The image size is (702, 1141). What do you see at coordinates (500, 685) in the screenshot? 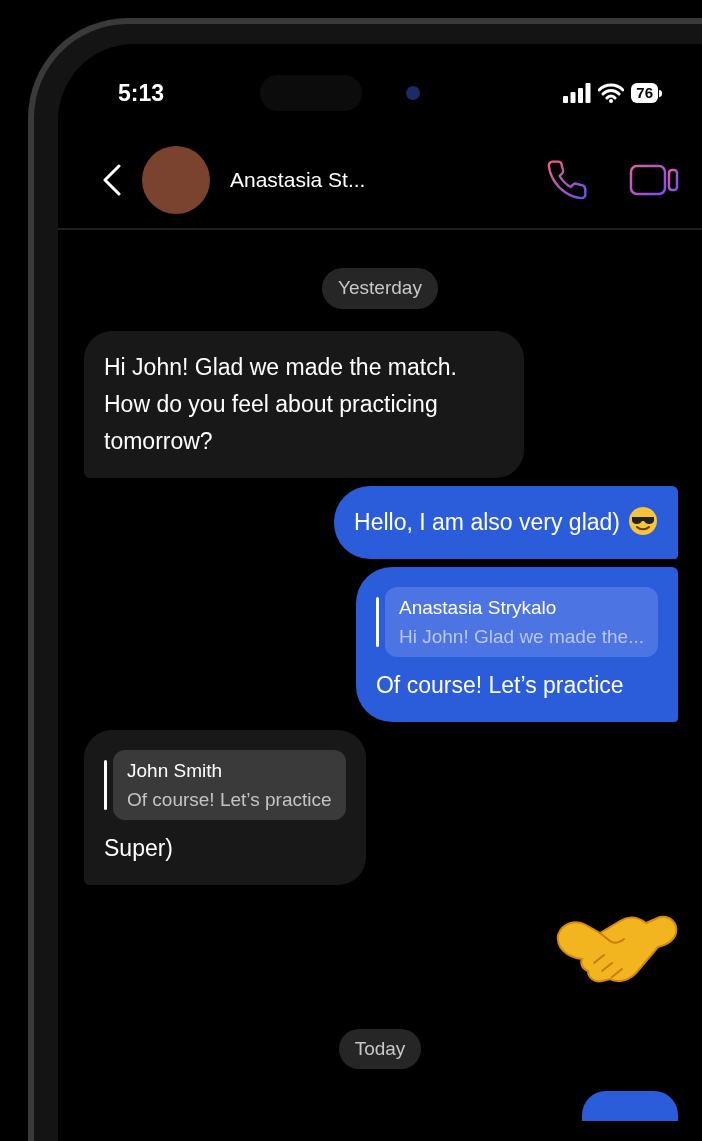
I see `message-text: Of course! Let’s practice` at bounding box center [500, 685].